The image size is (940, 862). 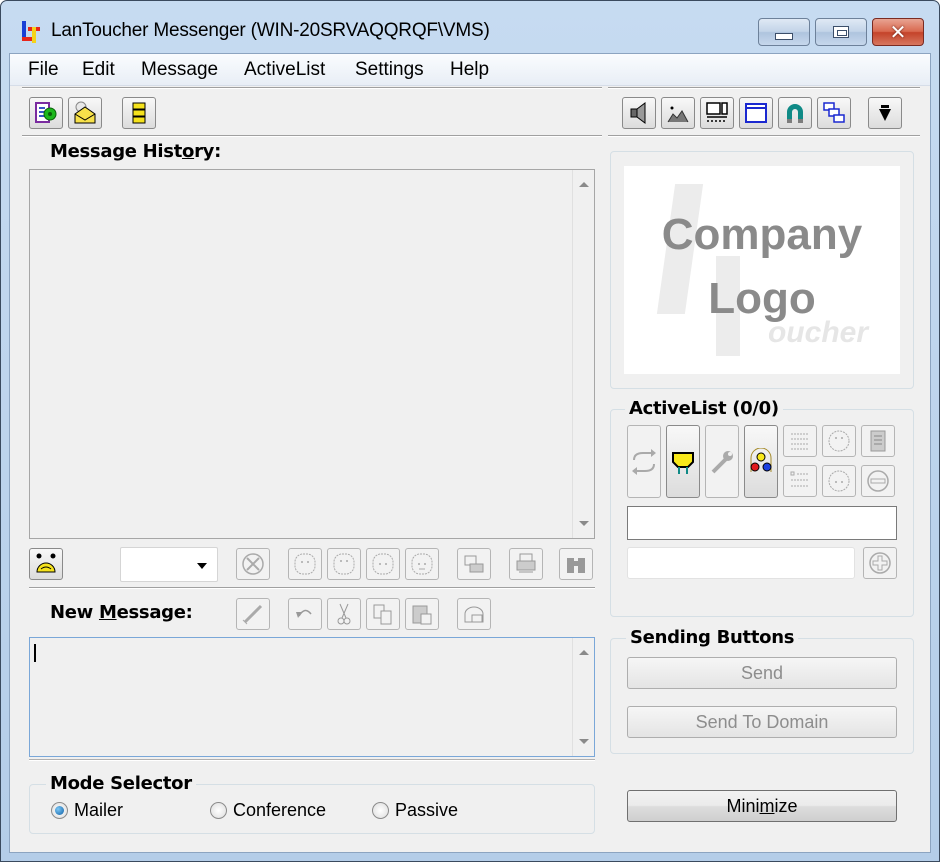 I want to click on picture-icon, so click(x=678, y=114).